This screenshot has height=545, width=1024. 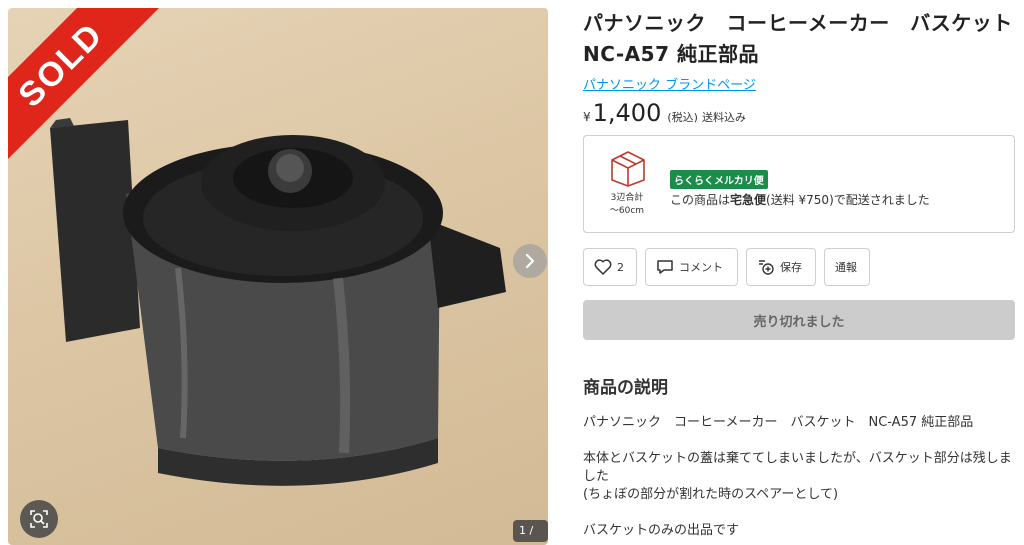 I want to click on product-title: パナソニック コーヒーメーカー バスケット NC-A57 純正部品, so click(x=803, y=38).